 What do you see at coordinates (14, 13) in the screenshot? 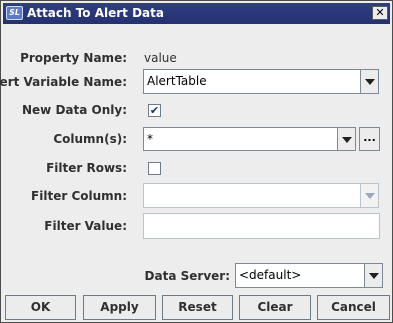
I see `app-logo-icon: SL` at bounding box center [14, 13].